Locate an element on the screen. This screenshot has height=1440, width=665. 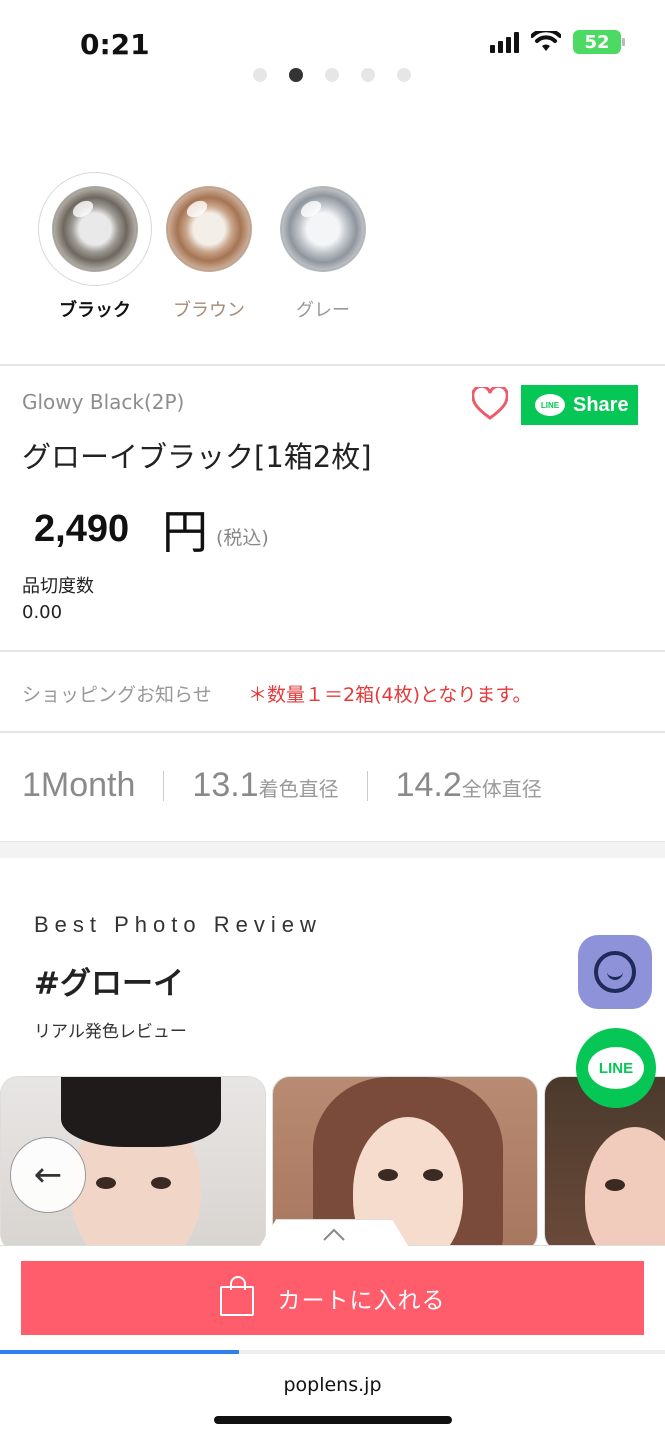
product-title: グローイブラック[1箱2枚] is located at coordinates (197, 457).